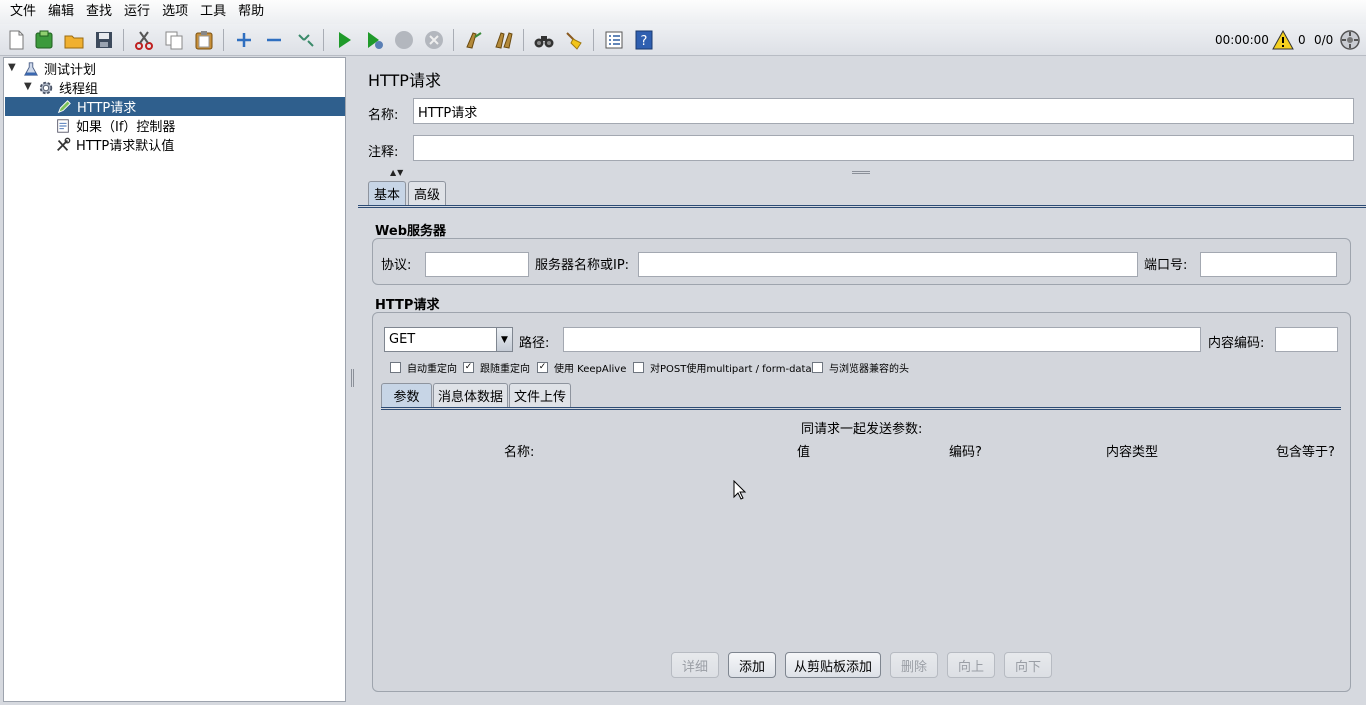  Describe the element at coordinates (860, 367) in the screenshot. I see `browser-headers-checkbox: 与浏览器兼容的头` at that location.